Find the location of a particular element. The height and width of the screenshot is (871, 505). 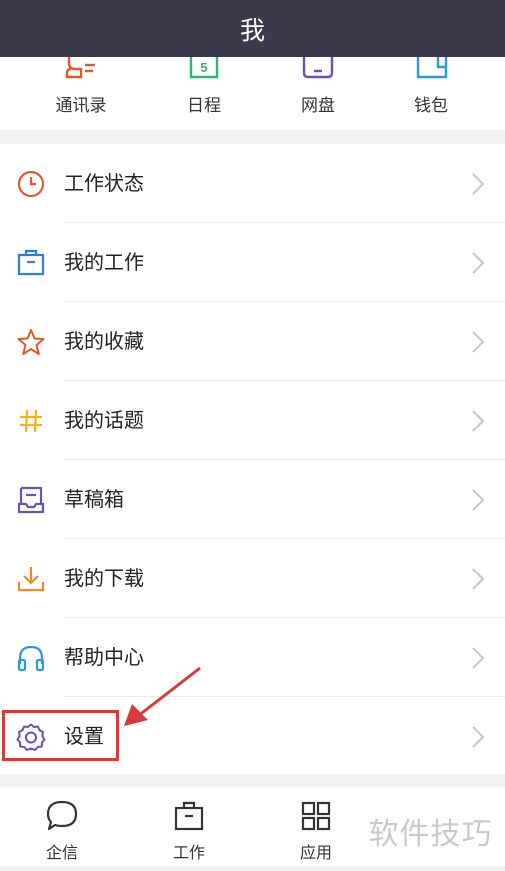

quick-actions: 通讯录 5 日程 网盘 钱包 is located at coordinates (252, 93).